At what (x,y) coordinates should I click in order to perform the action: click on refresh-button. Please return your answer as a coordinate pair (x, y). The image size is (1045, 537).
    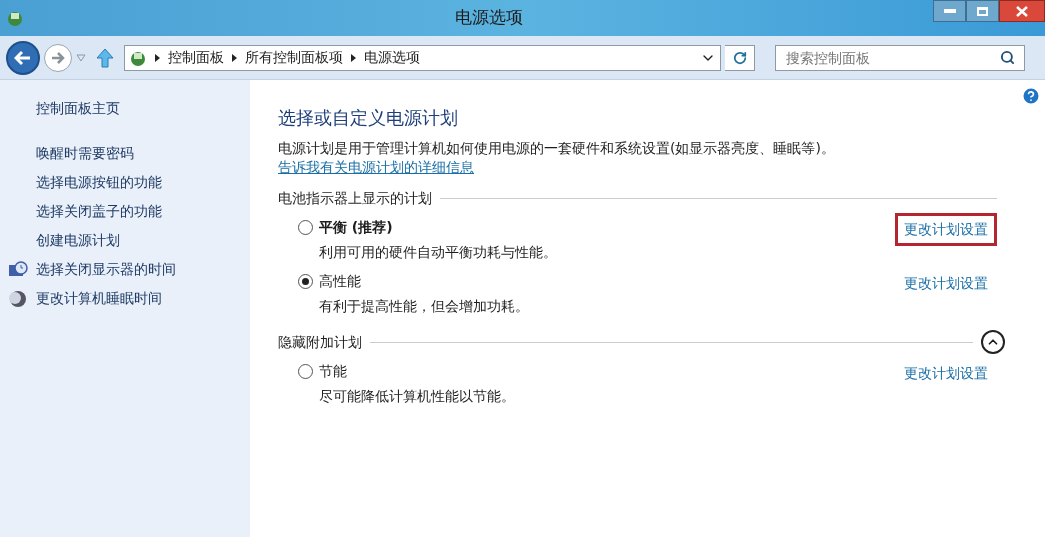
    Looking at the image, I should click on (740, 57).